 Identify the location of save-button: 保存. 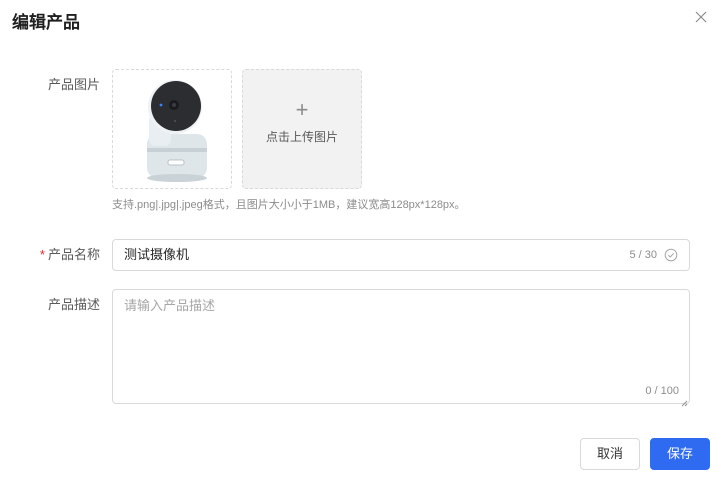
(680, 454).